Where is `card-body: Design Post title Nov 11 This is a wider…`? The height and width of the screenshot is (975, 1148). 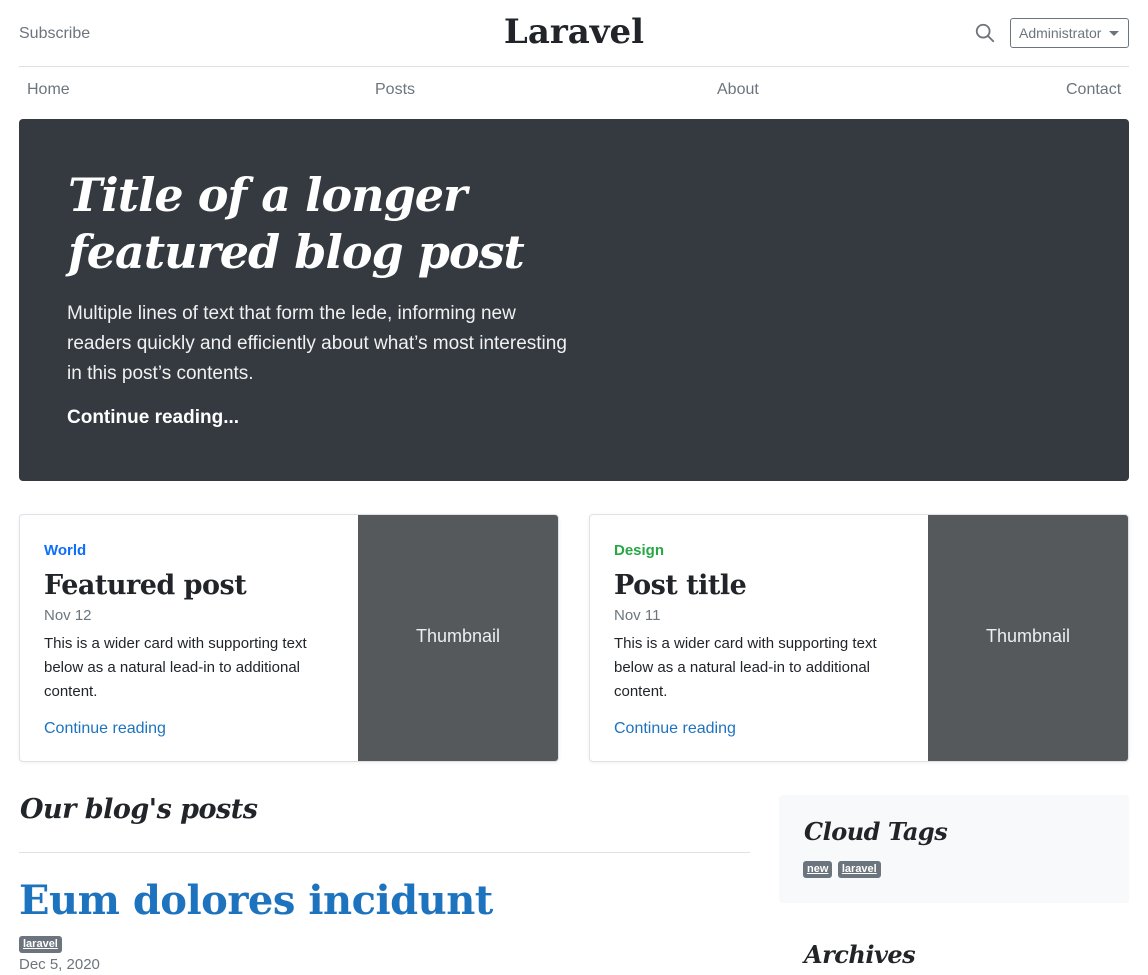 card-body: Design Post title Nov 11 This is a wider… is located at coordinates (764, 638).